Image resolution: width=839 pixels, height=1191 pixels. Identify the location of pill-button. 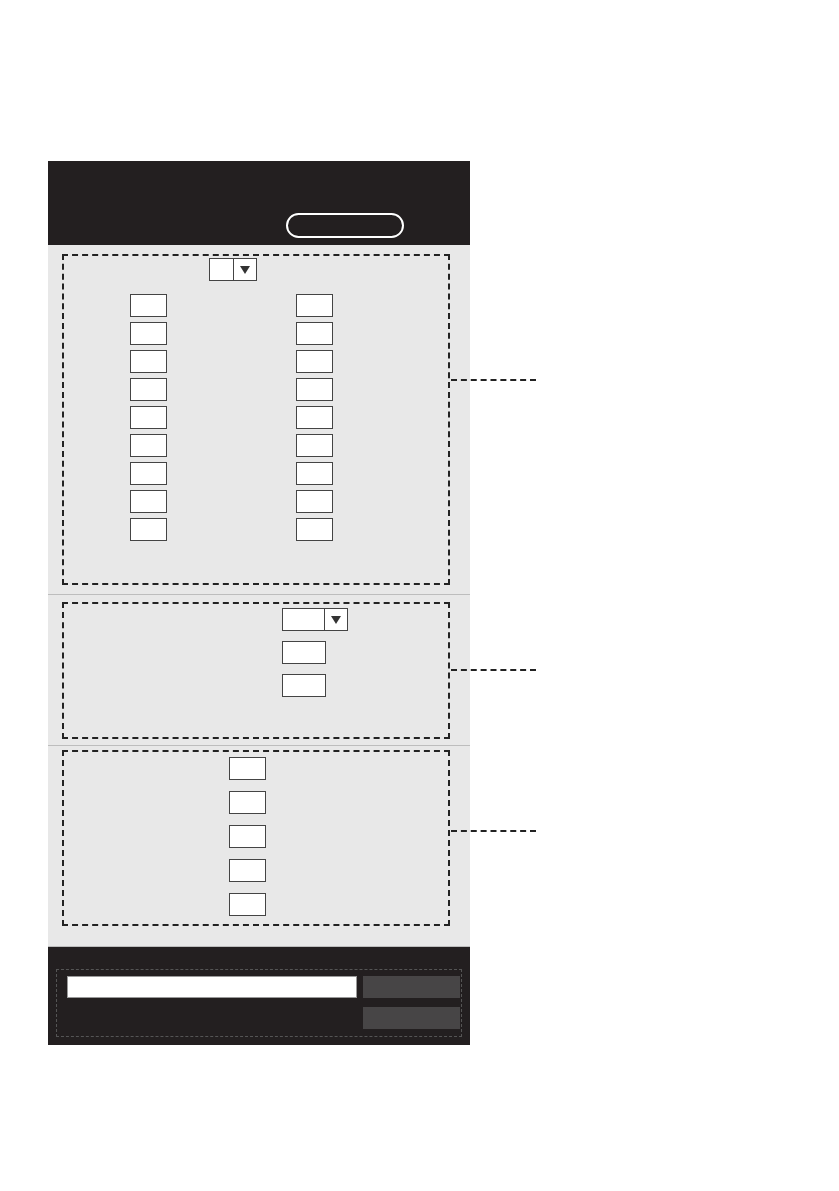
(345, 225).